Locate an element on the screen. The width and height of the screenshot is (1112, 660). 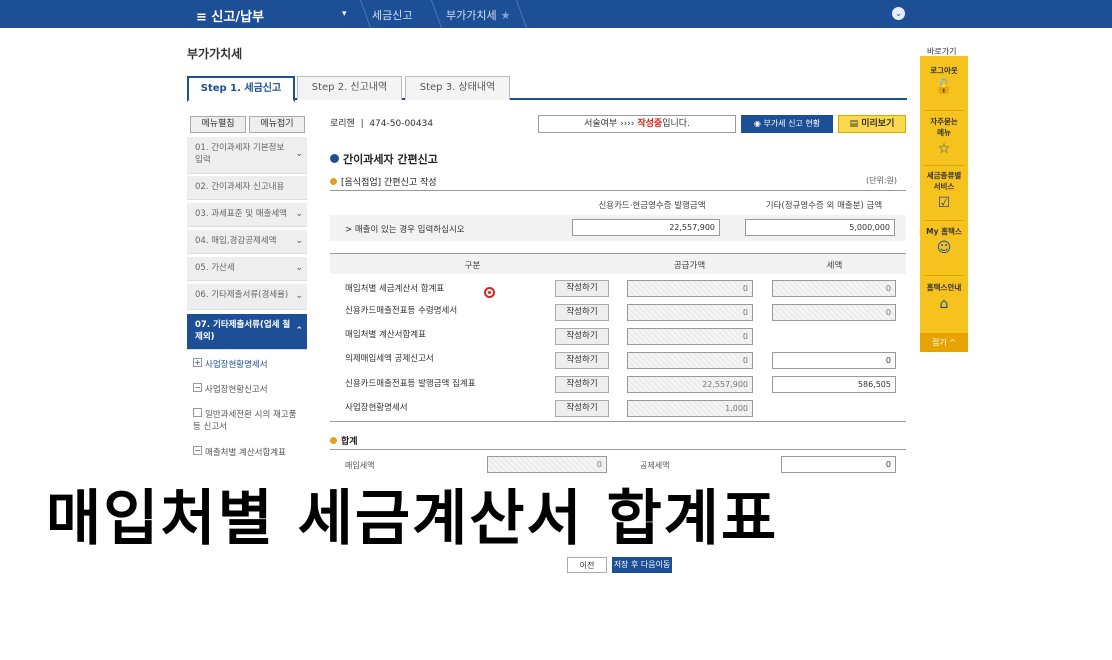
section-subtitle: [음식점업] 간편신고 작성 is located at coordinates (383, 181).